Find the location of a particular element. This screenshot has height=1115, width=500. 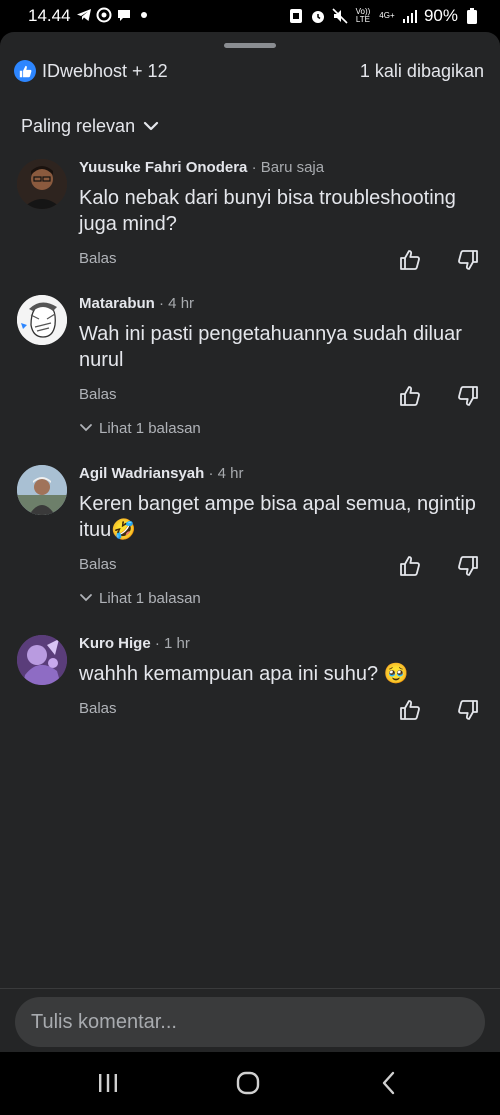

card-icon is located at coordinates (296, 16).